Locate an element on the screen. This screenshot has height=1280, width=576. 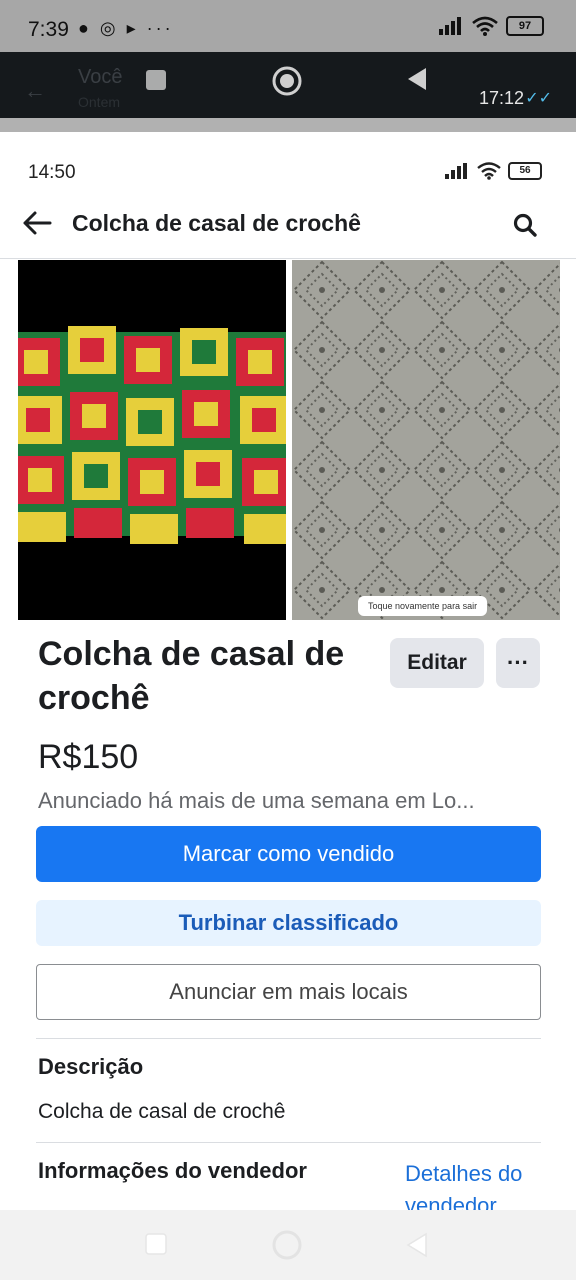
edit-button: Editar is located at coordinates (437, 663).